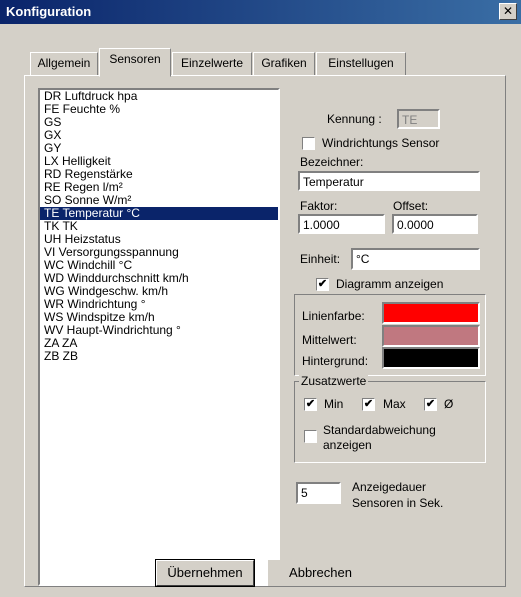  I want to click on tab-einzelwerte: Einzelwerte, so click(212, 64).